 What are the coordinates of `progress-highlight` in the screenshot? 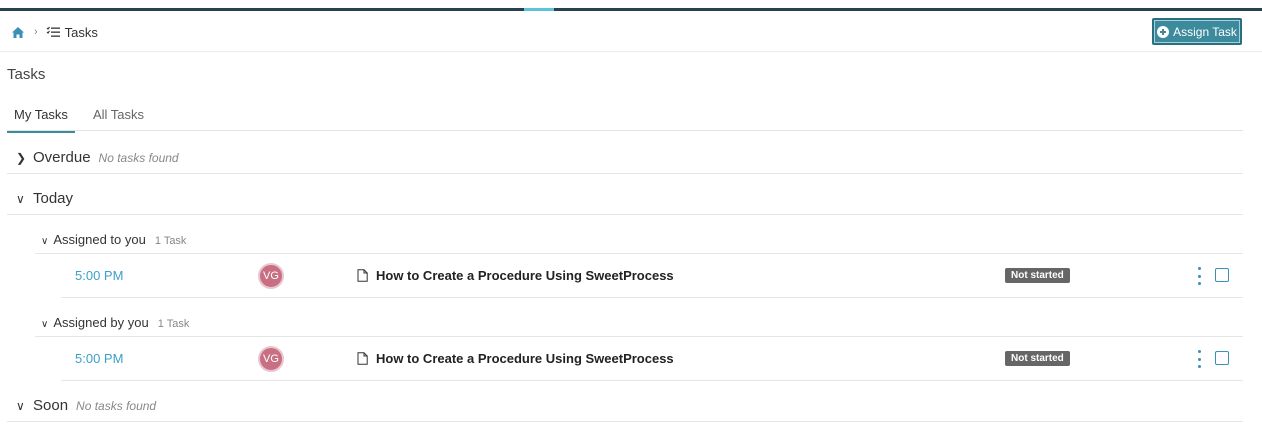 It's located at (539, 9).